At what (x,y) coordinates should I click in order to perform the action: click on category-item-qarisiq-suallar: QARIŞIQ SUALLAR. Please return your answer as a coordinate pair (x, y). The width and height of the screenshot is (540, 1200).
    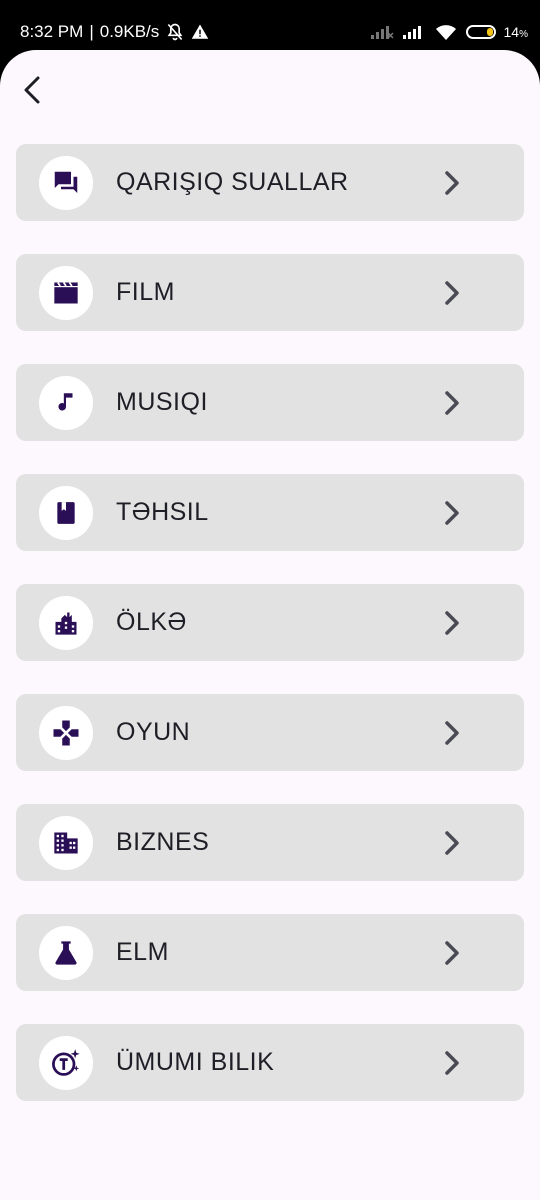
    Looking at the image, I should click on (270, 182).